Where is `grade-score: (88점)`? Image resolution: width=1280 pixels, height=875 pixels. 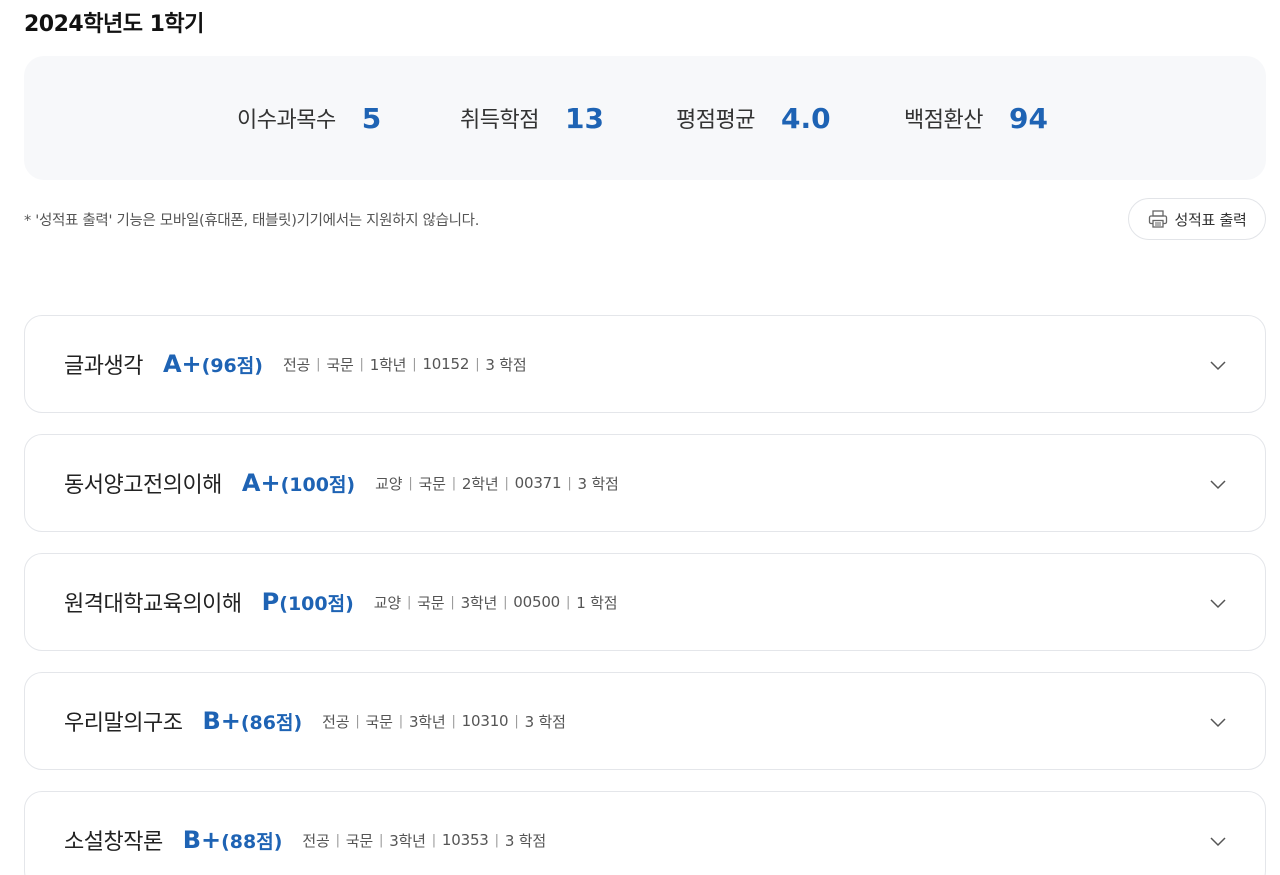 grade-score: (88점) is located at coordinates (252, 842).